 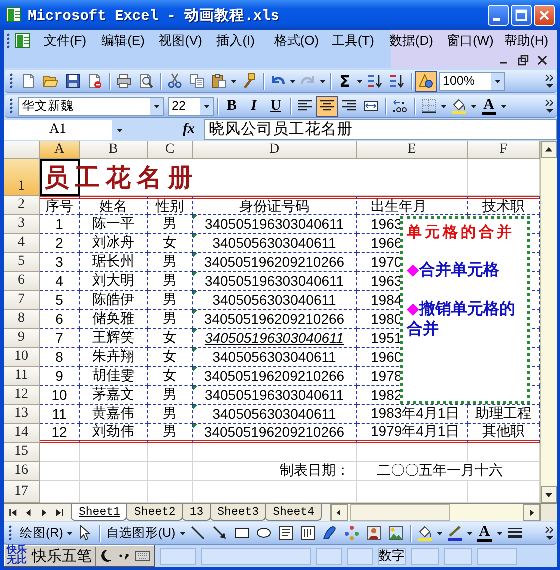 What do you see at coordinates (542, 60) in the screenshot?
I see `workbook-close-icon` at bounding box center [542, 60].